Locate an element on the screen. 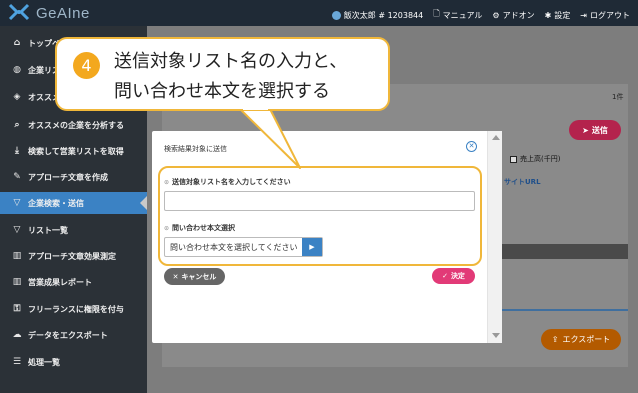  confirm-label: 決定 is located at coordinates (457, 276).